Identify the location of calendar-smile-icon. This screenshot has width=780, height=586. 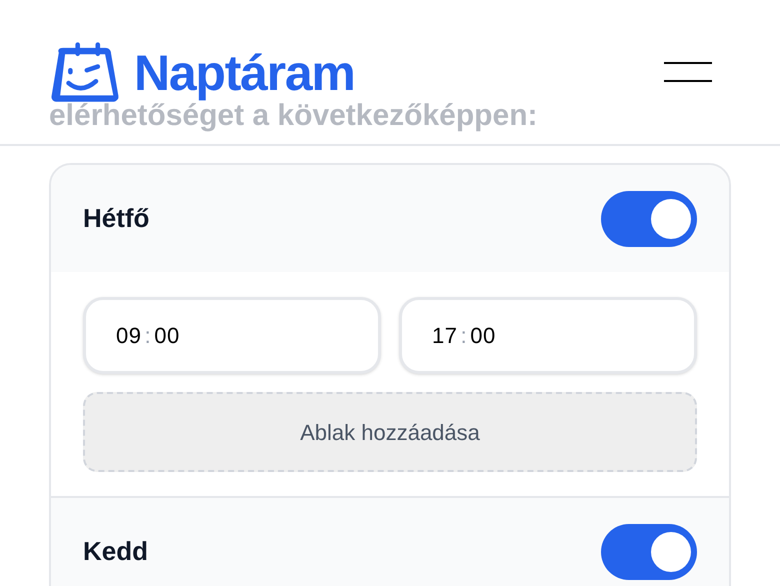
(85, 73).